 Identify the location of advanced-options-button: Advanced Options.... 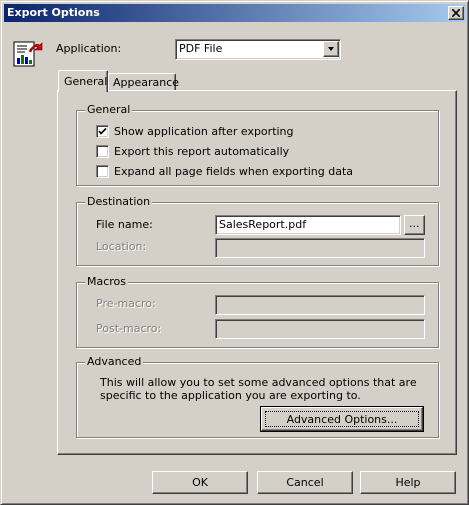
(342, 419).